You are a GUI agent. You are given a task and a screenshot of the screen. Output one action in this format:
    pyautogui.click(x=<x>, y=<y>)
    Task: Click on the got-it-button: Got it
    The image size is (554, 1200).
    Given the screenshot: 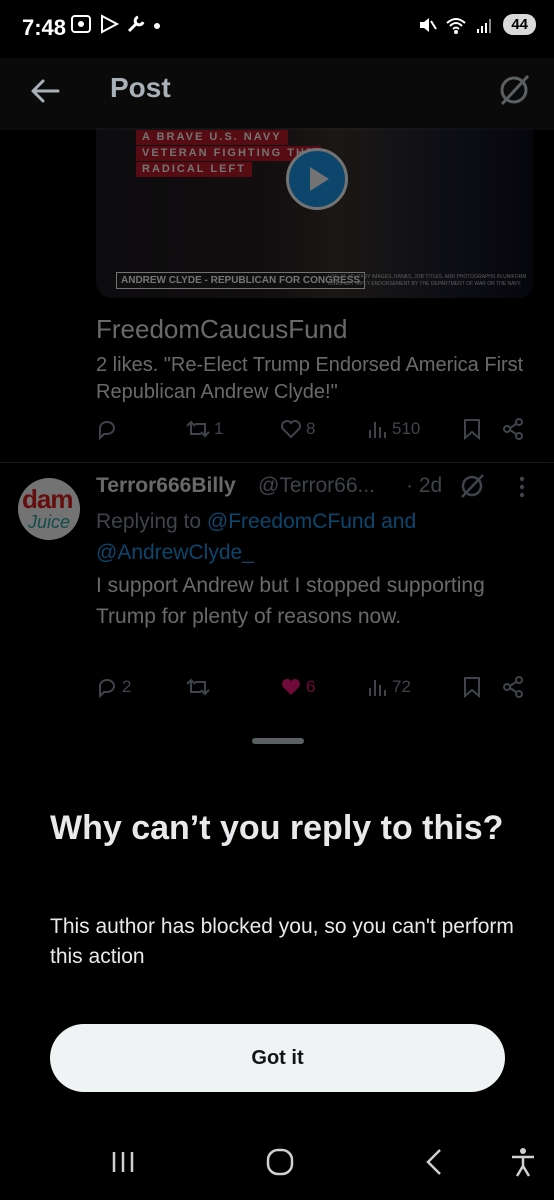 What is the action you would take?
    pyautogui.click(x=277, y=1058)
    